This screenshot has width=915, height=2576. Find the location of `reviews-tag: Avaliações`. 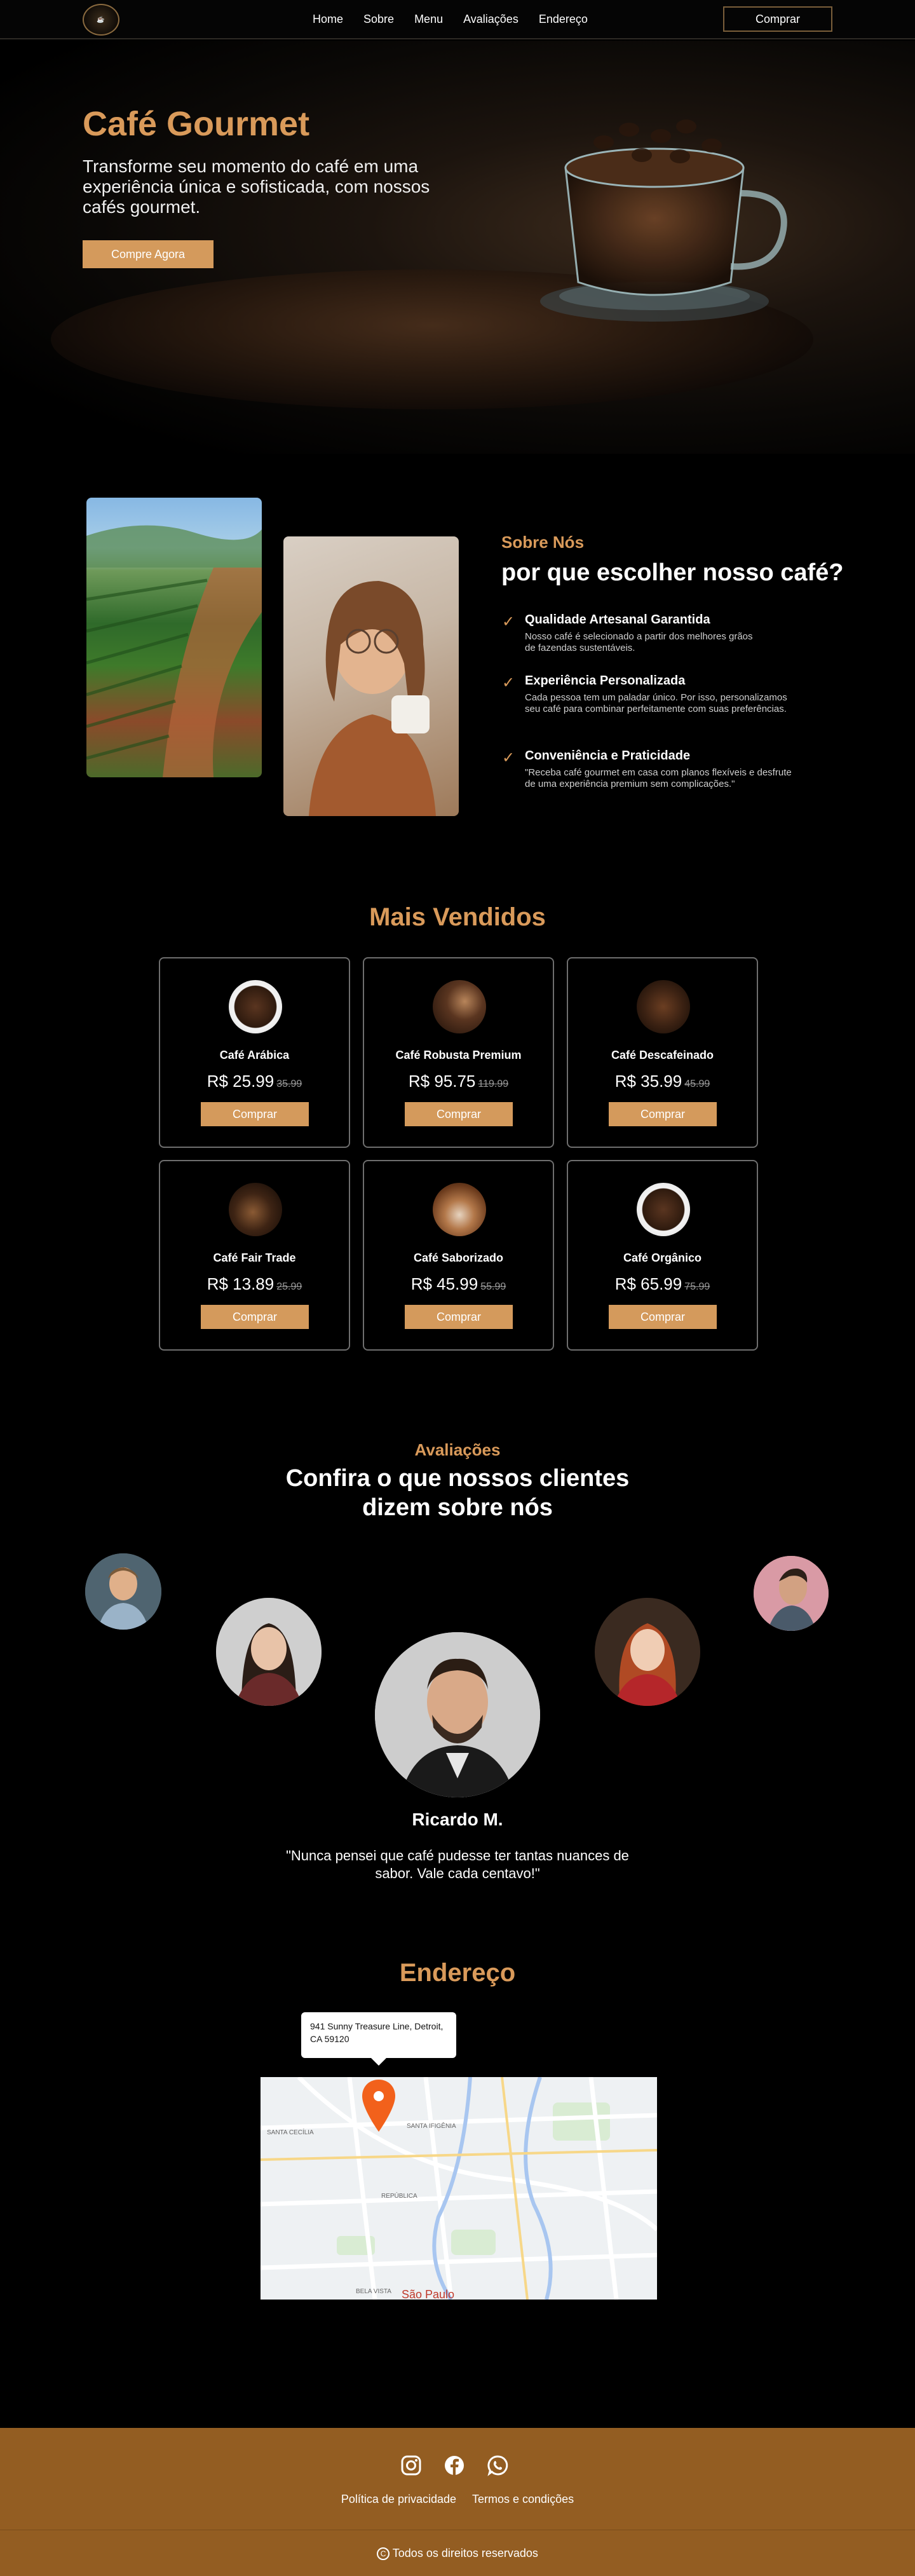

reviews-tag: Avaliações is located at coordinates (457, 1449).